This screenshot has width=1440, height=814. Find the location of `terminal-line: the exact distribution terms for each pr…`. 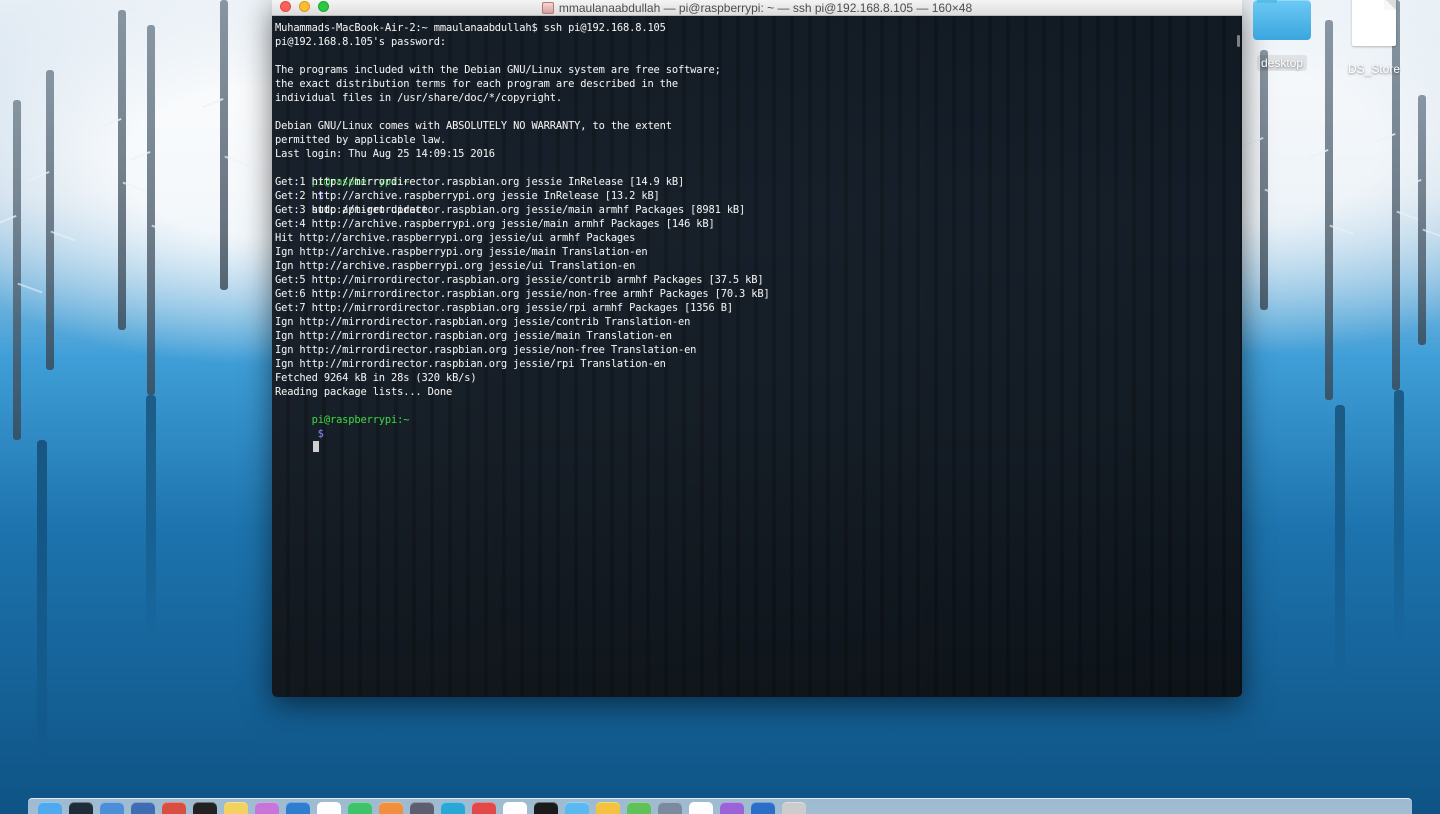

terminal-line: the exact distribution terms for each pr… is located at coordinates (476, 84).